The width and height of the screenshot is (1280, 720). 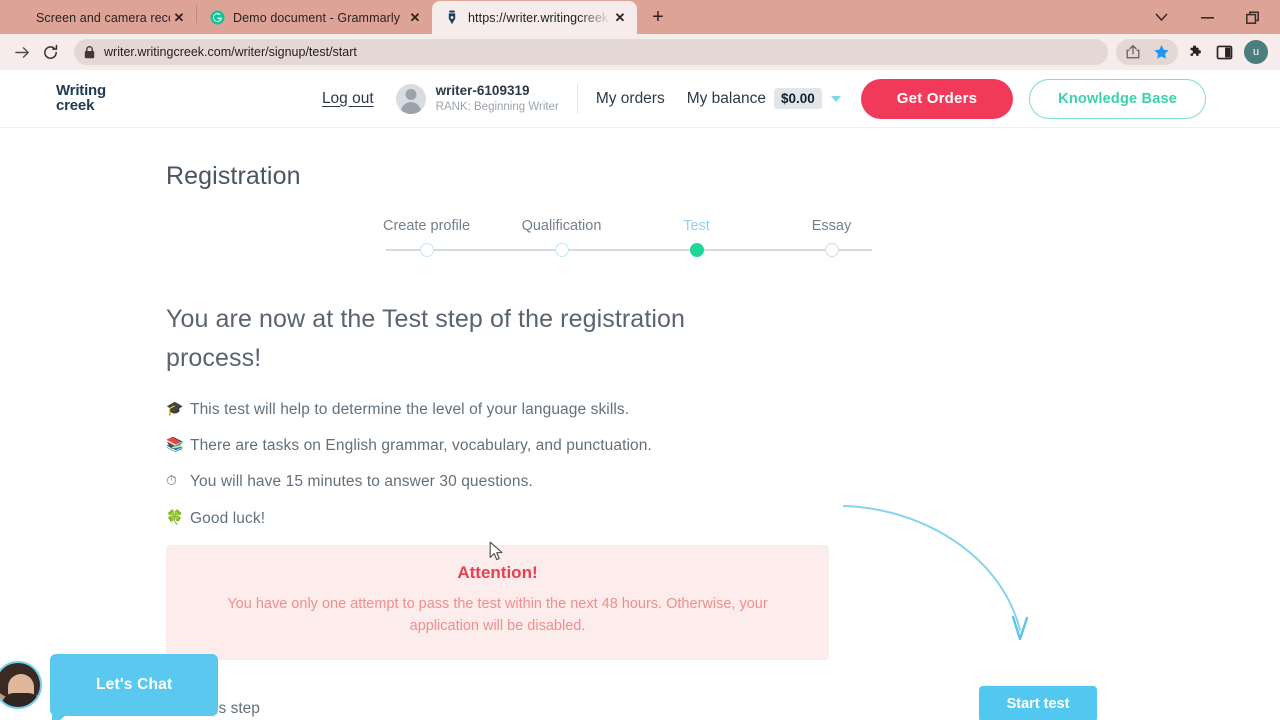 What do you see at coordinates (629, 239) in the screenshot?
I see `registration-stepper: Create profile Qualification Test Essay` at bounding box center [629, 239].